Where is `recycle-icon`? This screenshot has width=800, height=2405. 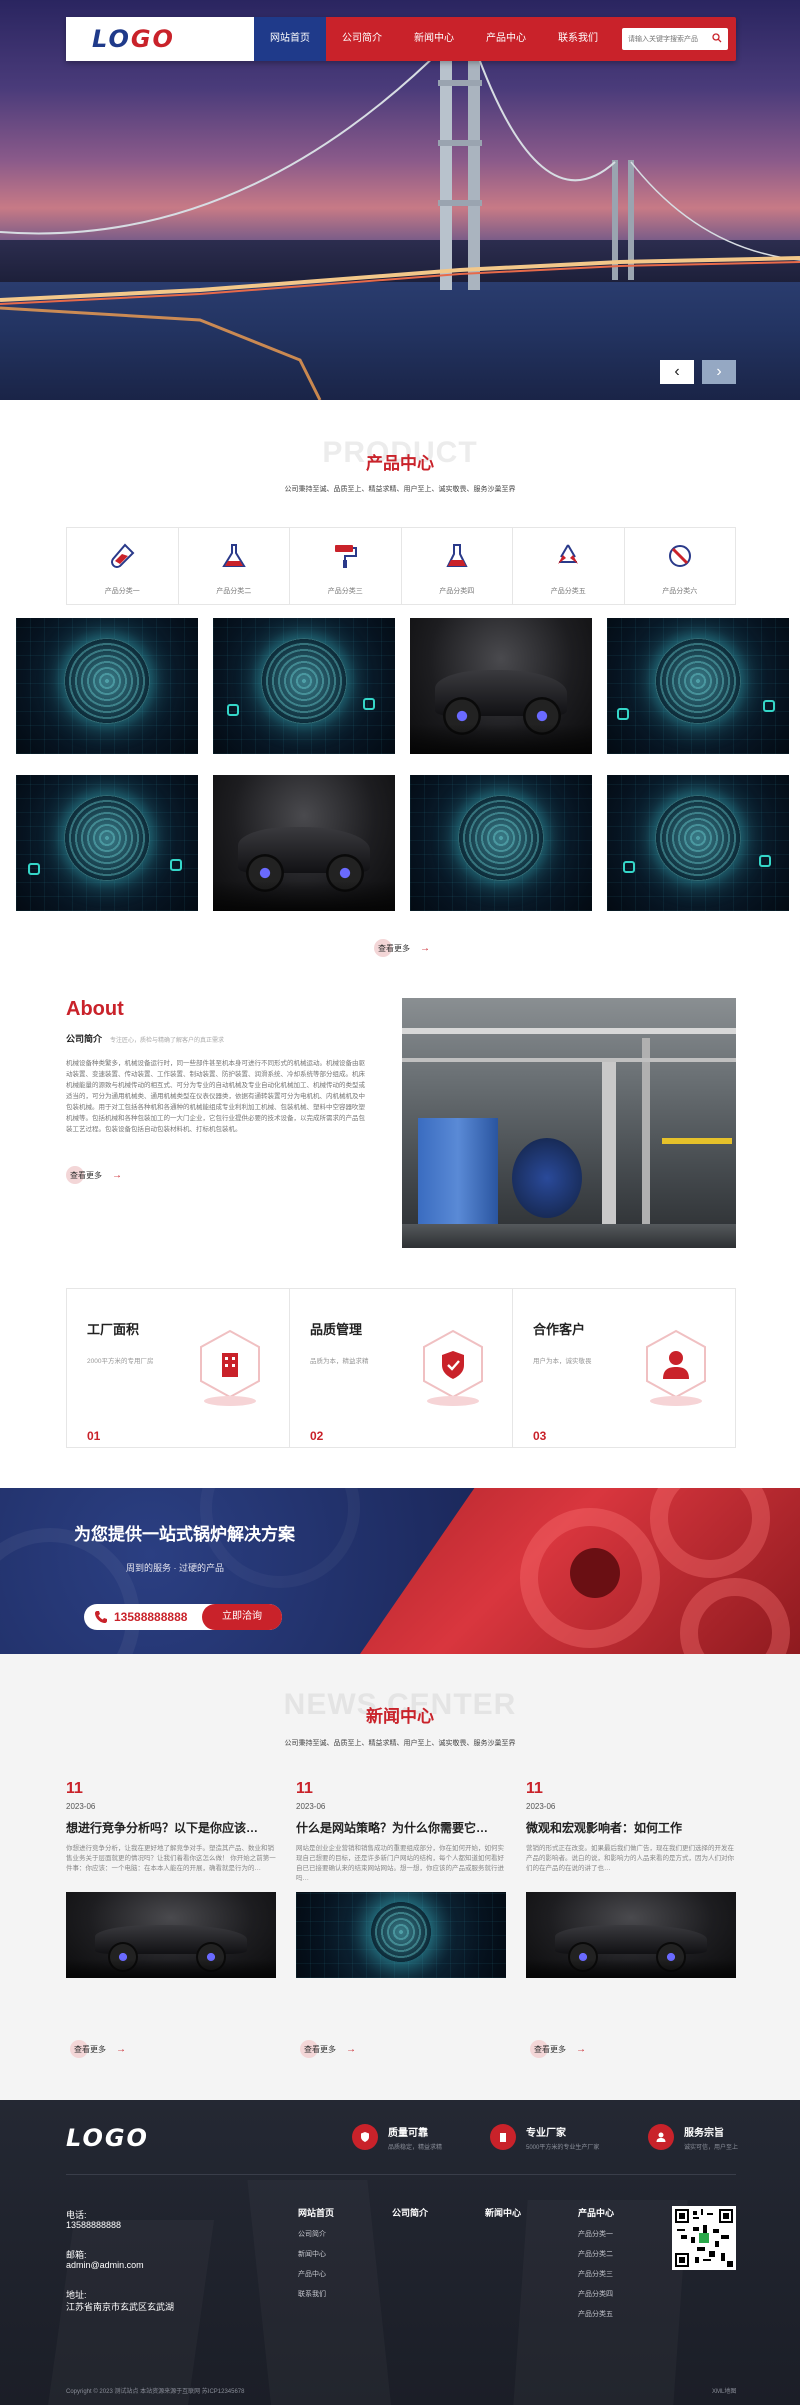 recycle-icon is located at coordinates (568, 554).